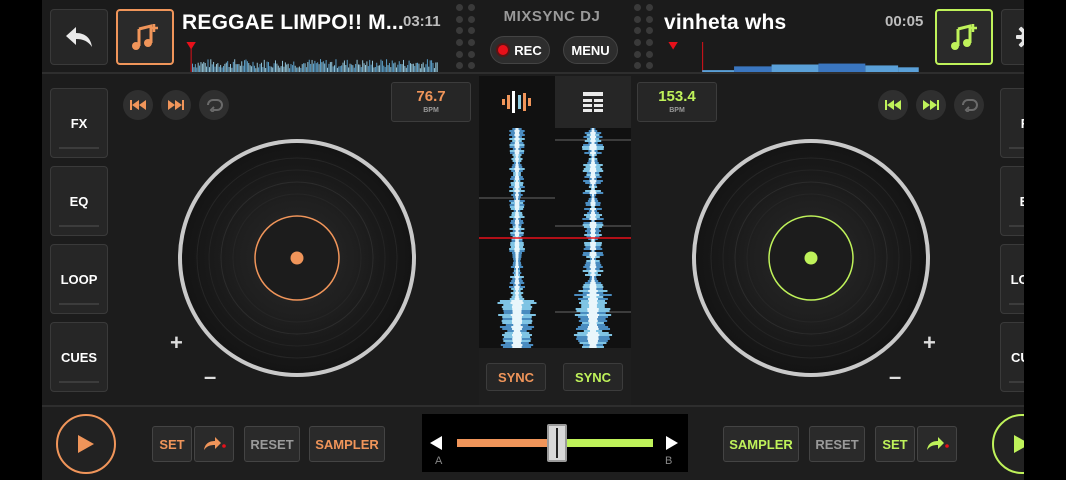  I want to click on center-tabbar, so click(555, 102).